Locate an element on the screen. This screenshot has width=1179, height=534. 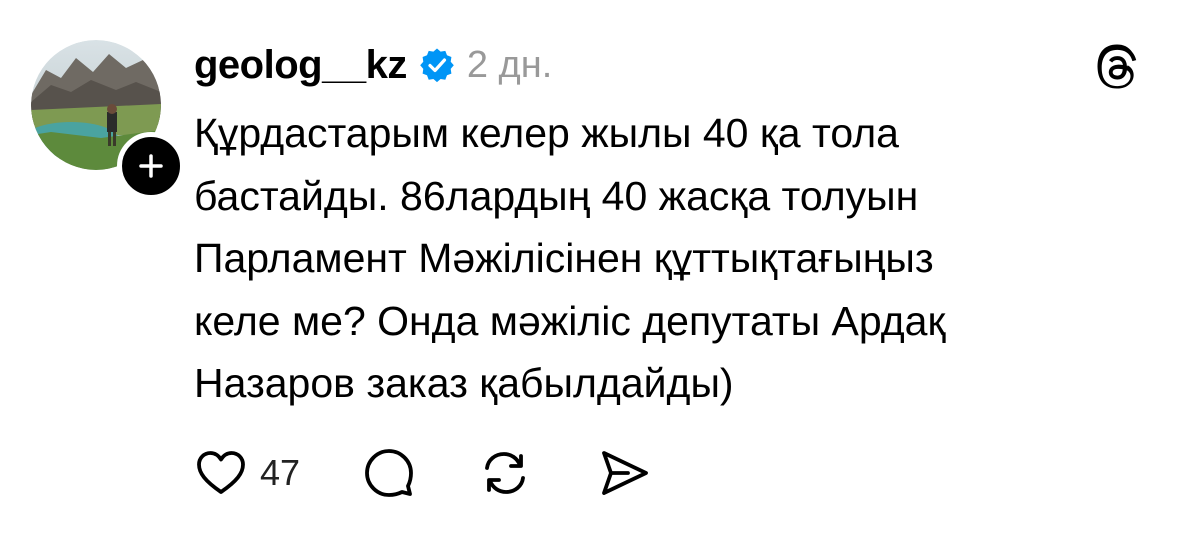
plus-icon is located at coordinates (151, 166).